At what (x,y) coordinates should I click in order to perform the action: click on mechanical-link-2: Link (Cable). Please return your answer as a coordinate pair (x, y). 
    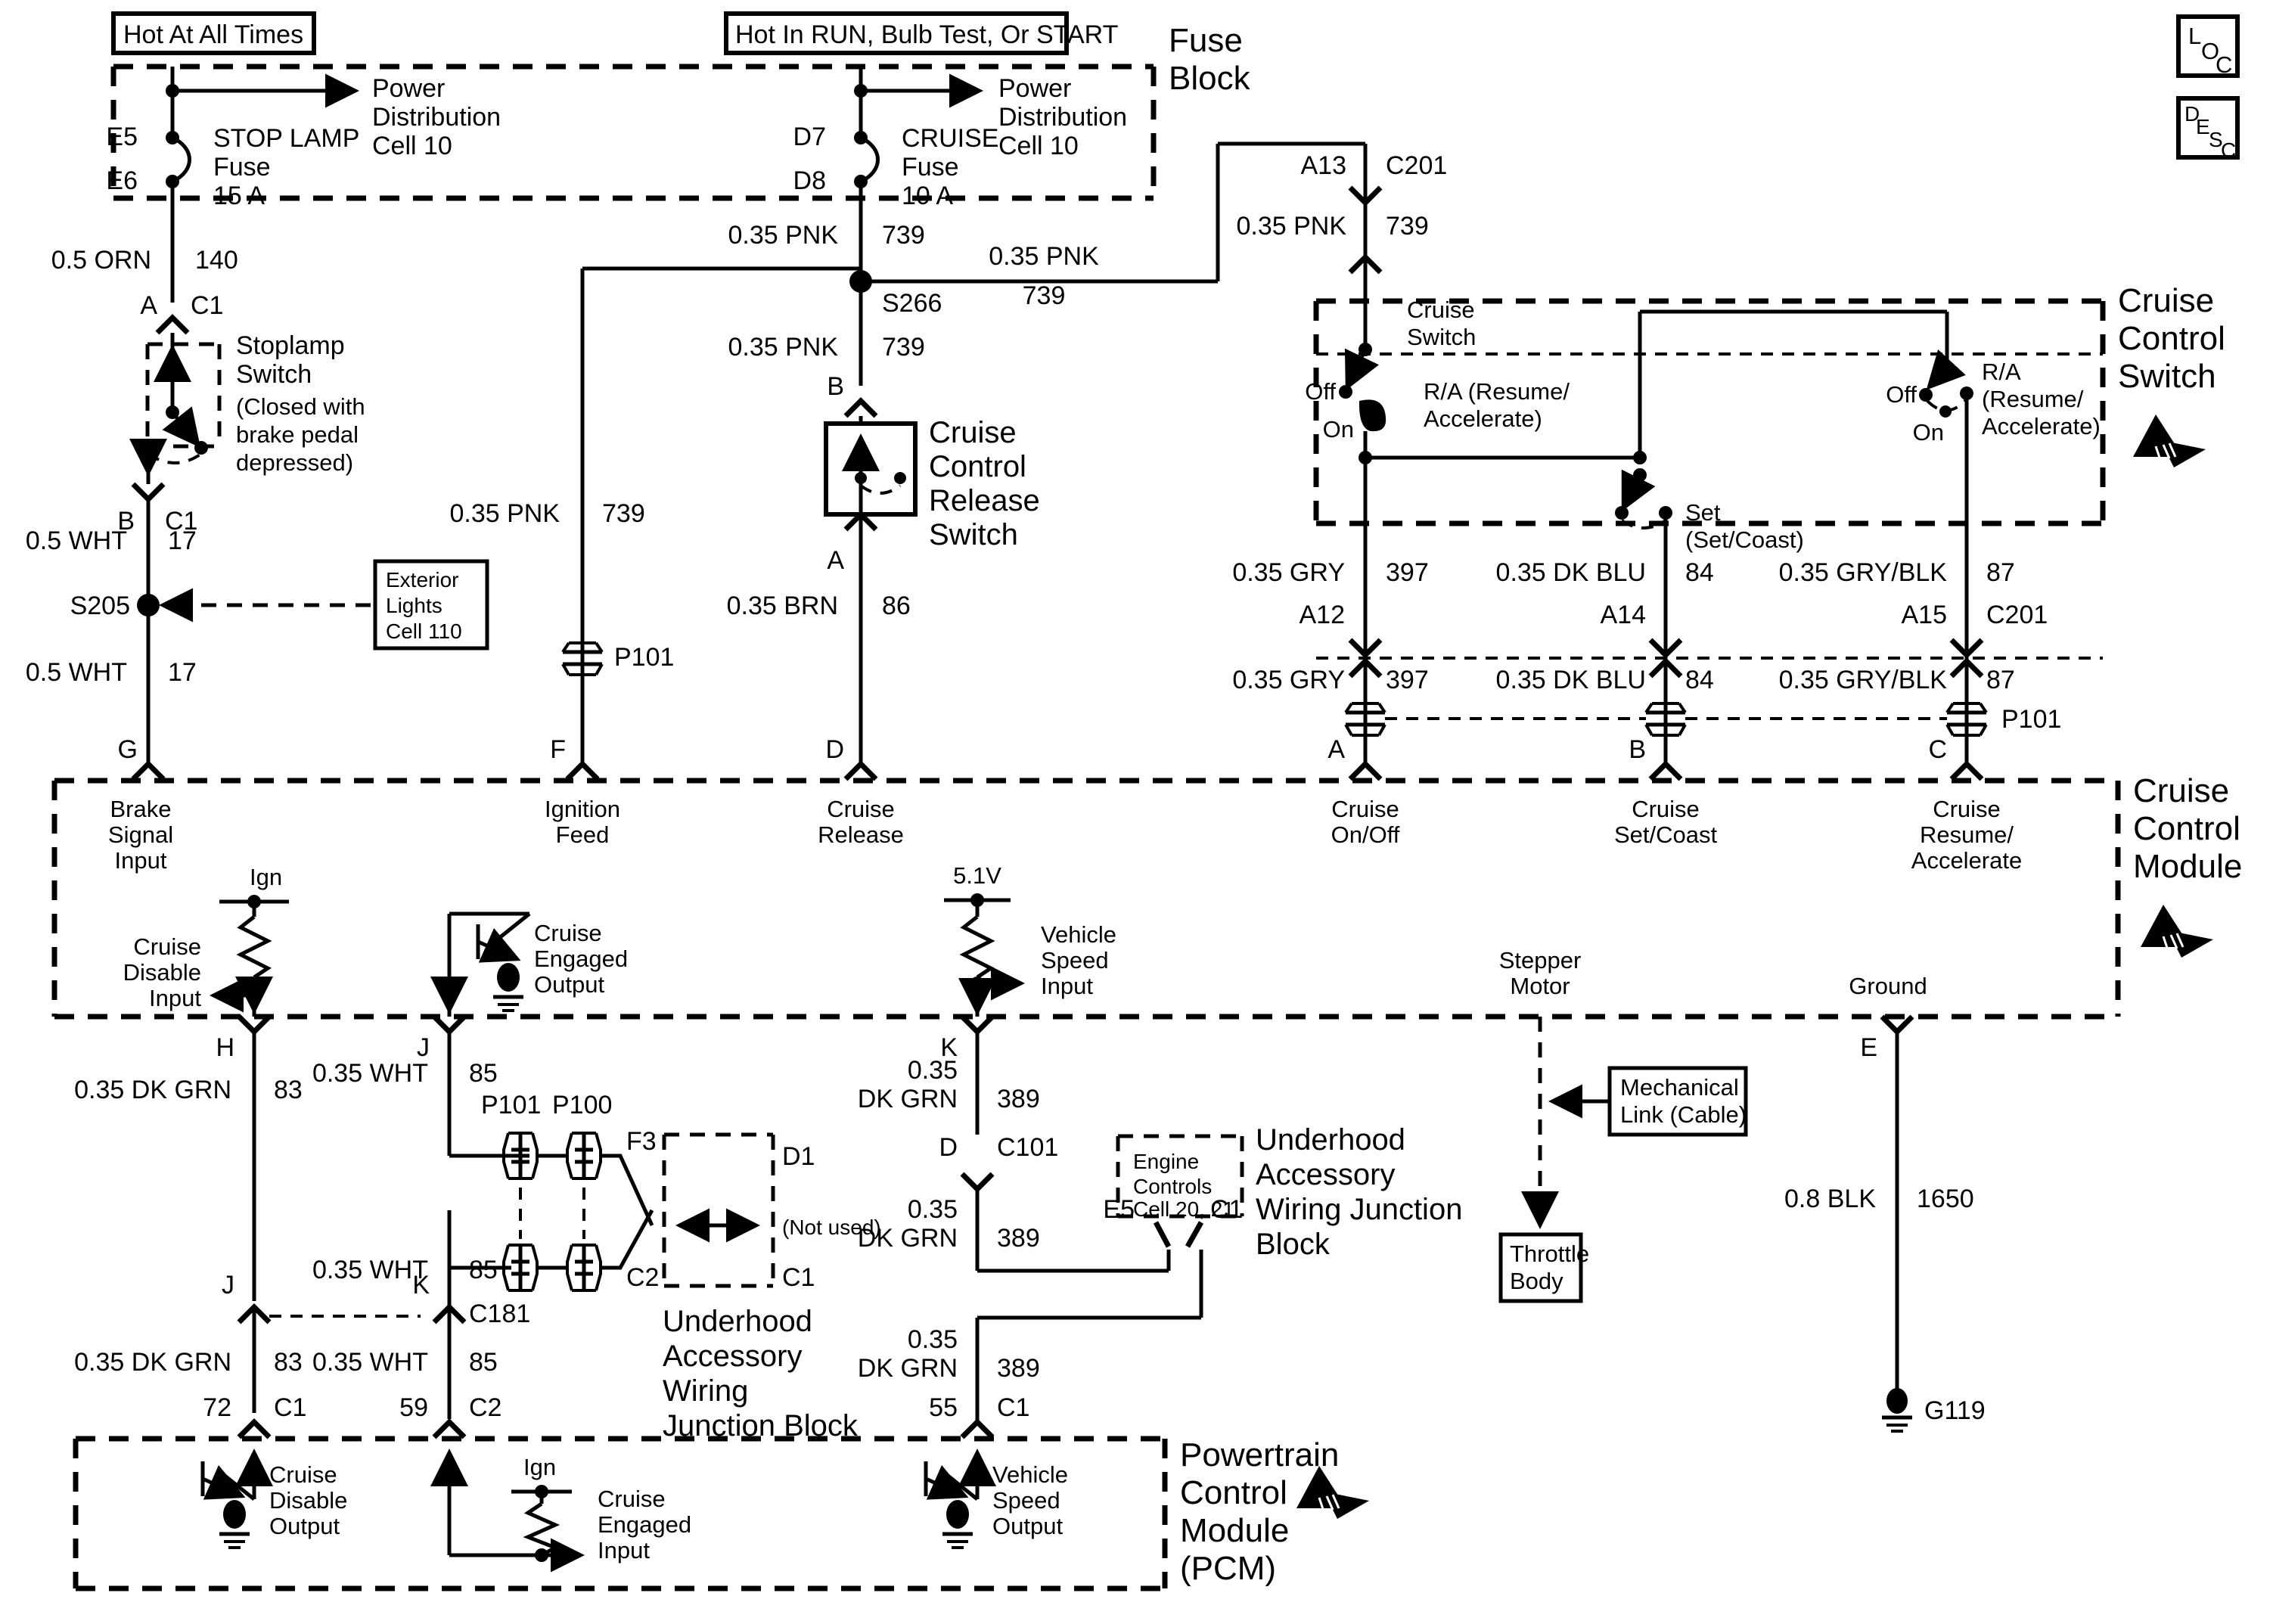
    Looking at the image, I should click on (1683, 1114).